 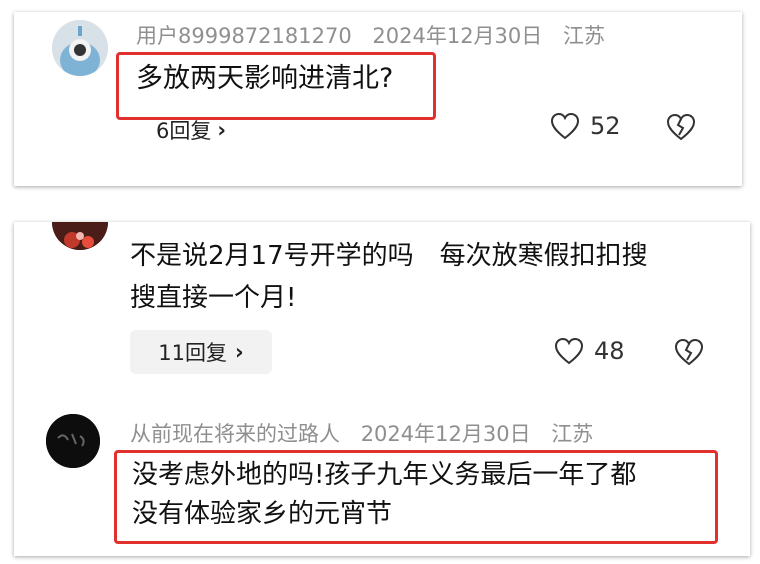 What do you see at coordinates (183, 131) in the screenshot?
I see `replies-label: 6回复` at bounding box center [183, 131].